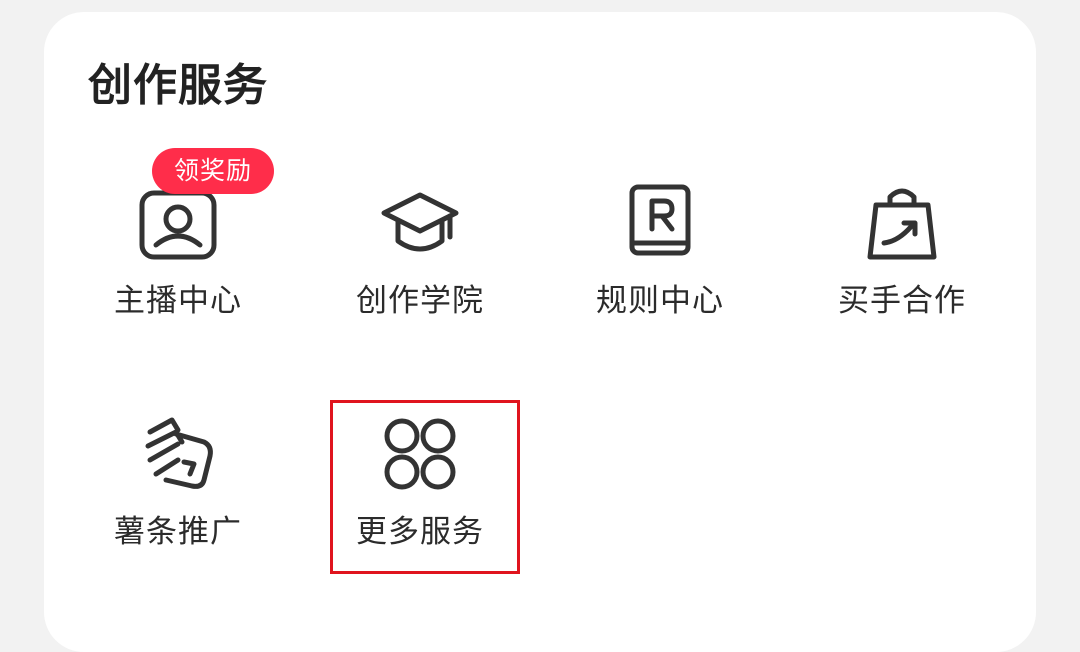 Image resolution: width=1080 pixels, height=652 pixels. I want to click on service-label: 规则中心, so click(660, 301).